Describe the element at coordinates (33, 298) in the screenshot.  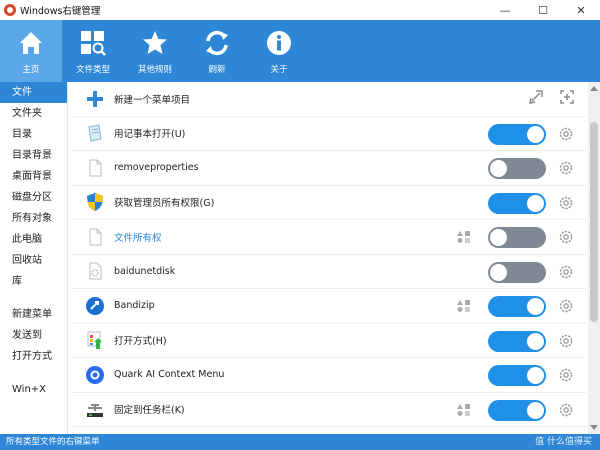
I see `sidebar-divider` at that location.